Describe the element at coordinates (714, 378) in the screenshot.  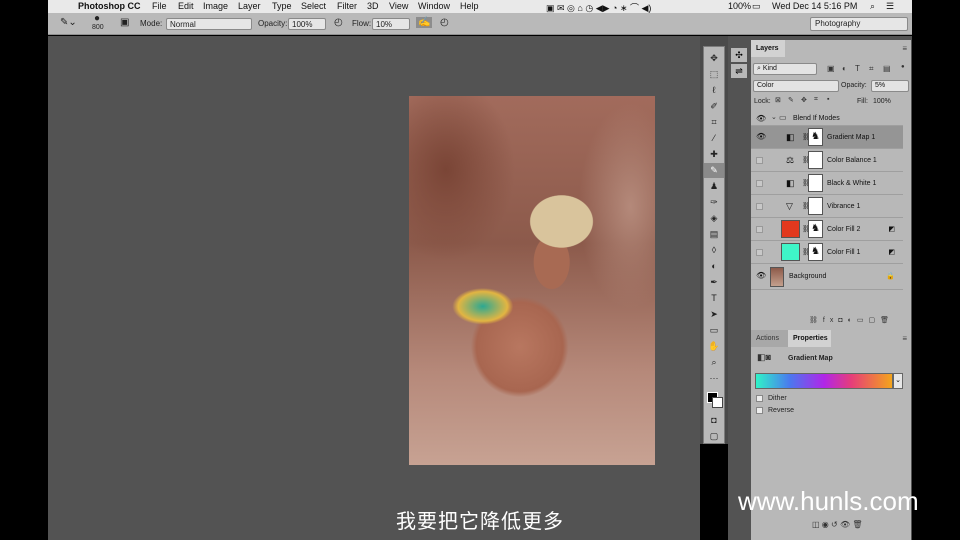
I see `more-tools-icon: ···` at that location.